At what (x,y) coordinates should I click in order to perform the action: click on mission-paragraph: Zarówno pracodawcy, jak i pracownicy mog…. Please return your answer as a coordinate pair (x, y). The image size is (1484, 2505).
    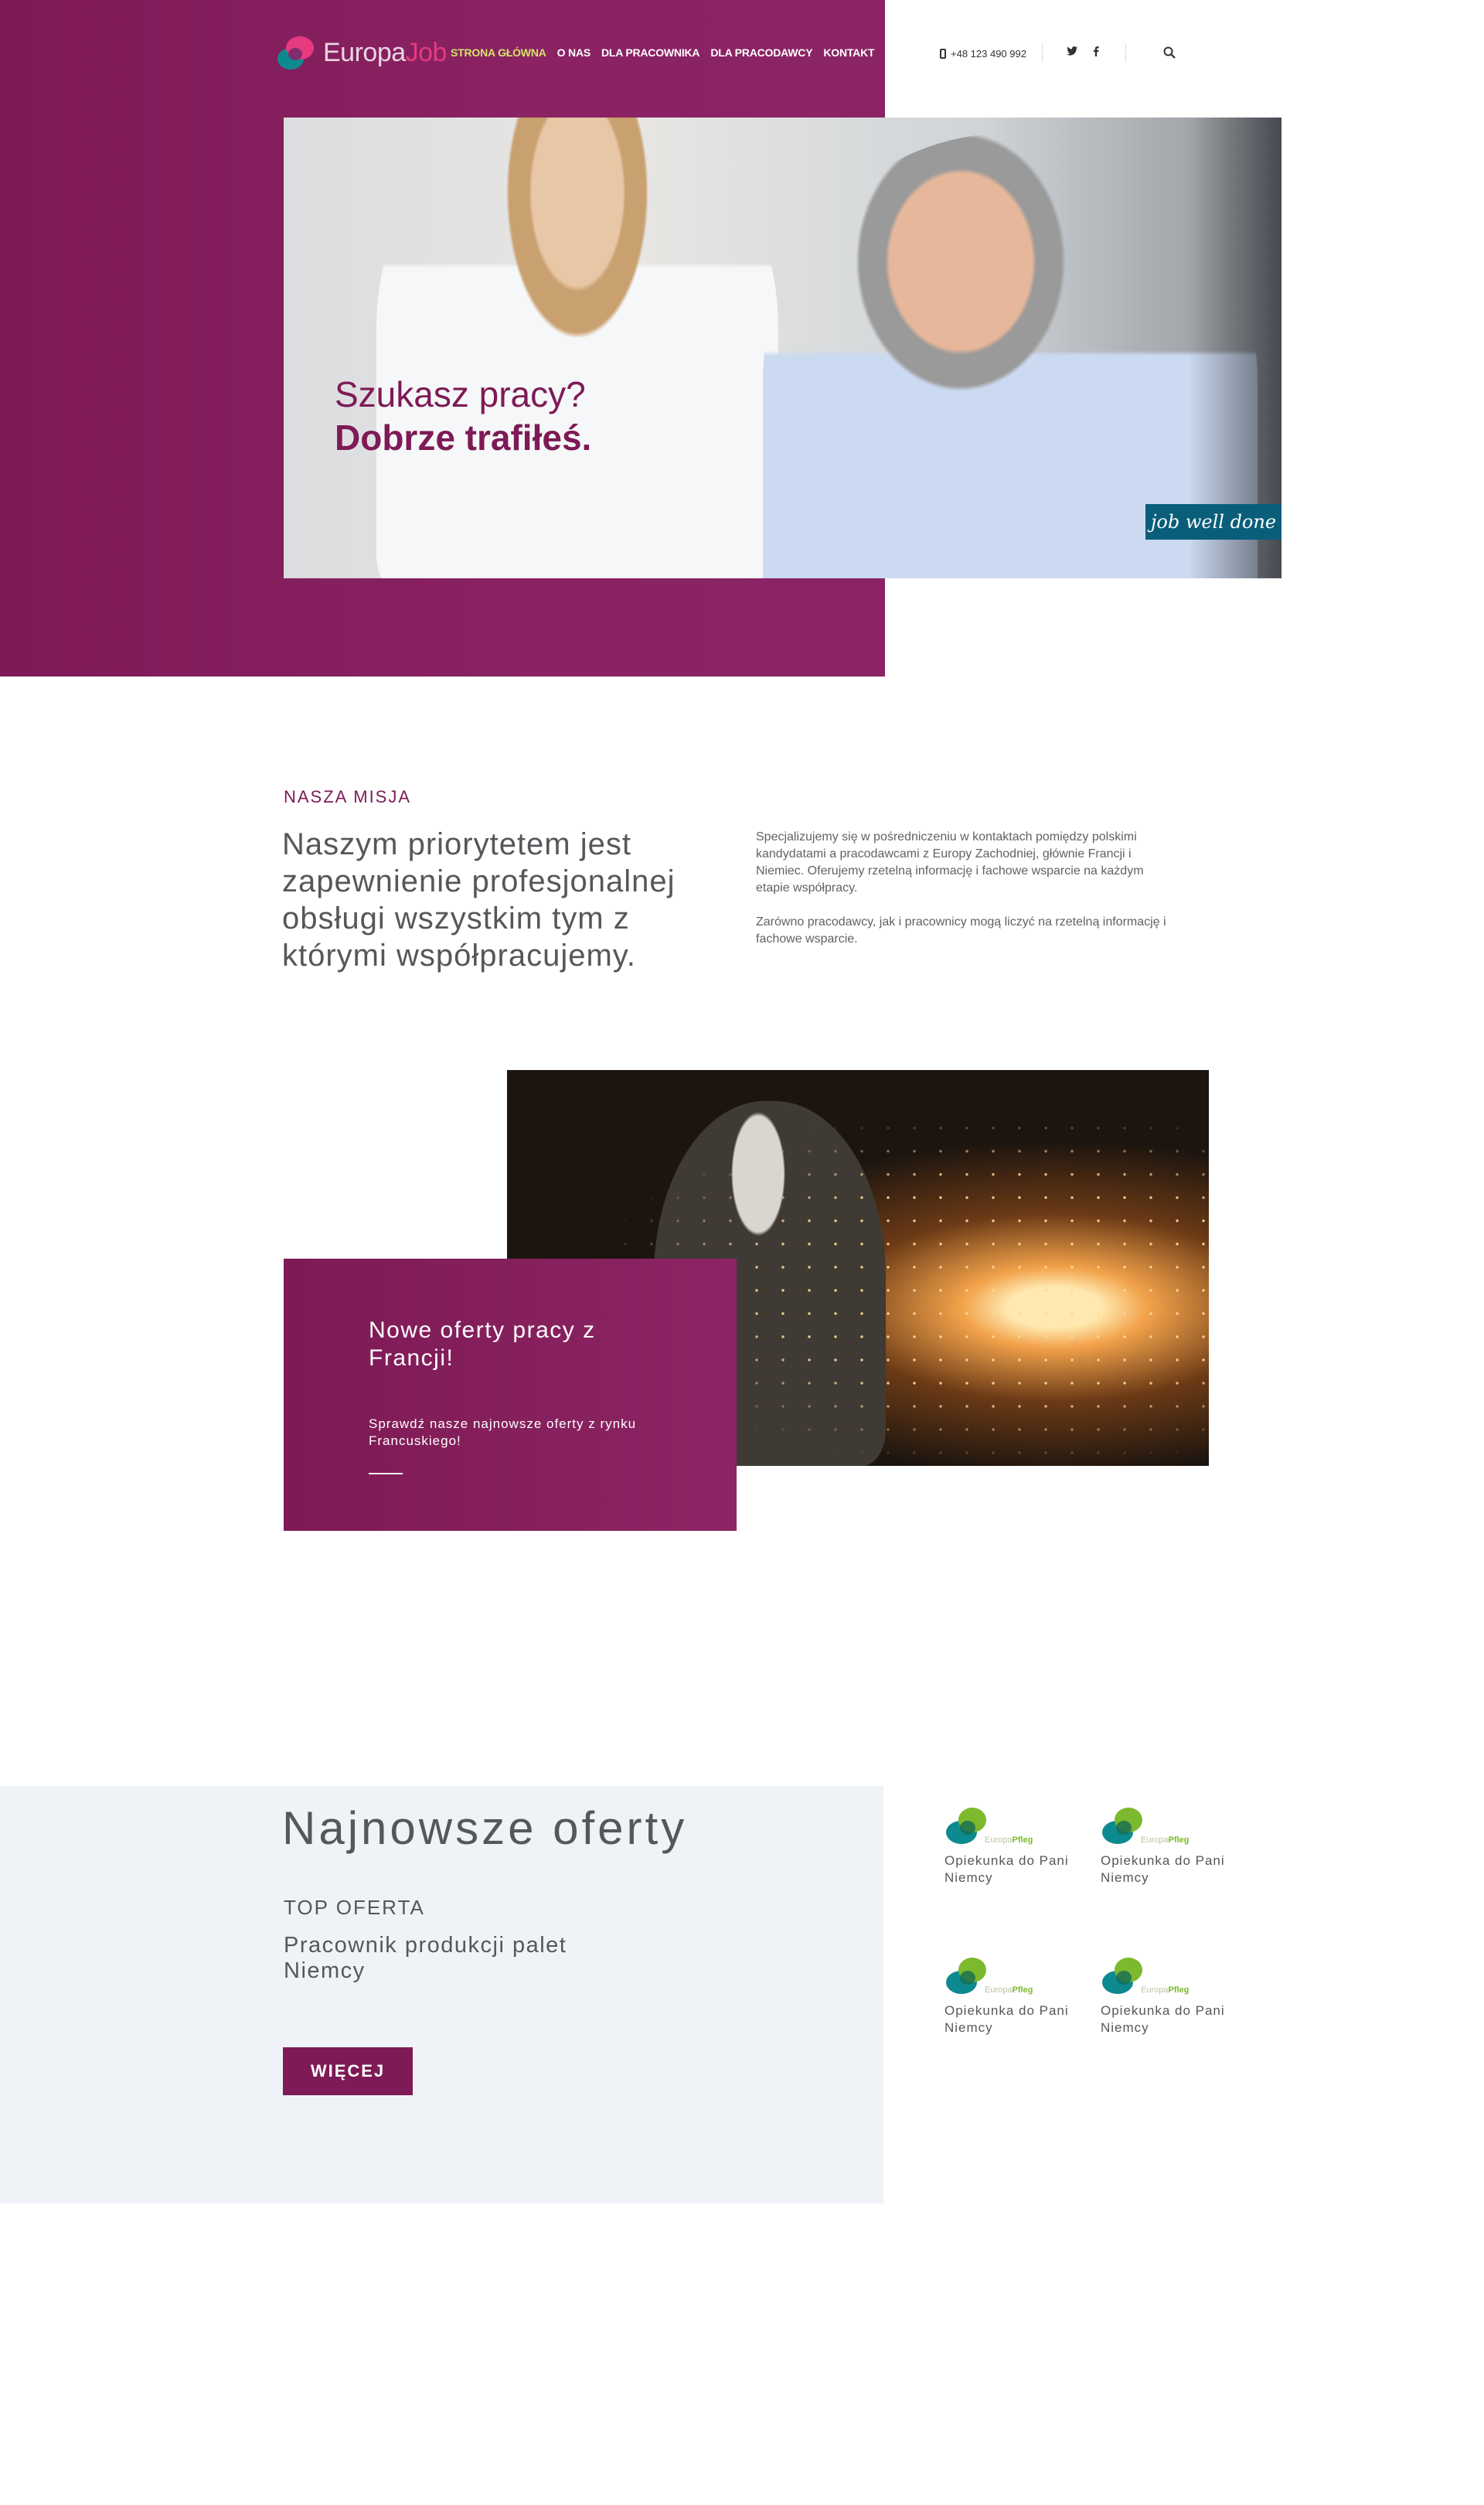
    Looking at the image, I should click on (961, 930).